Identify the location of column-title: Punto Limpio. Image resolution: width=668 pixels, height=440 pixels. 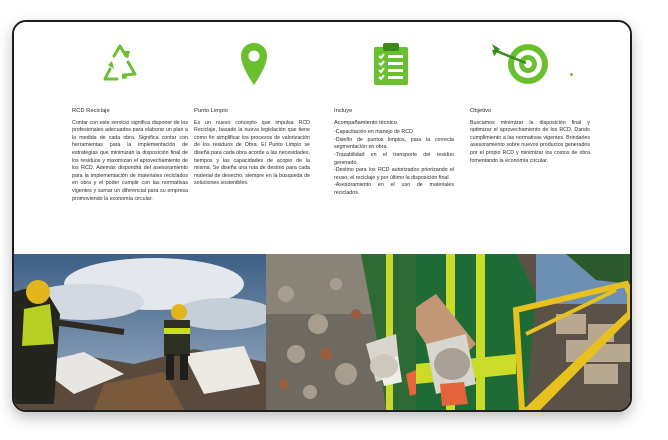
(211, 111).